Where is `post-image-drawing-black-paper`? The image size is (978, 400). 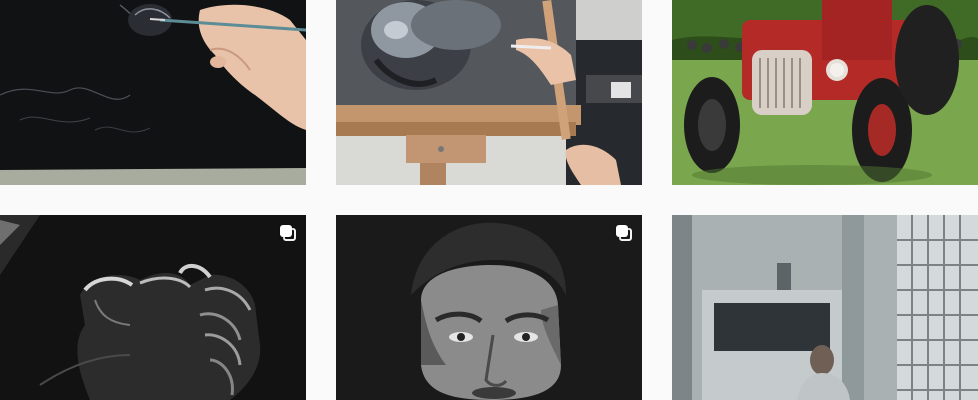 post-image-drawing-black-paper is located at coordinates (153, 92).